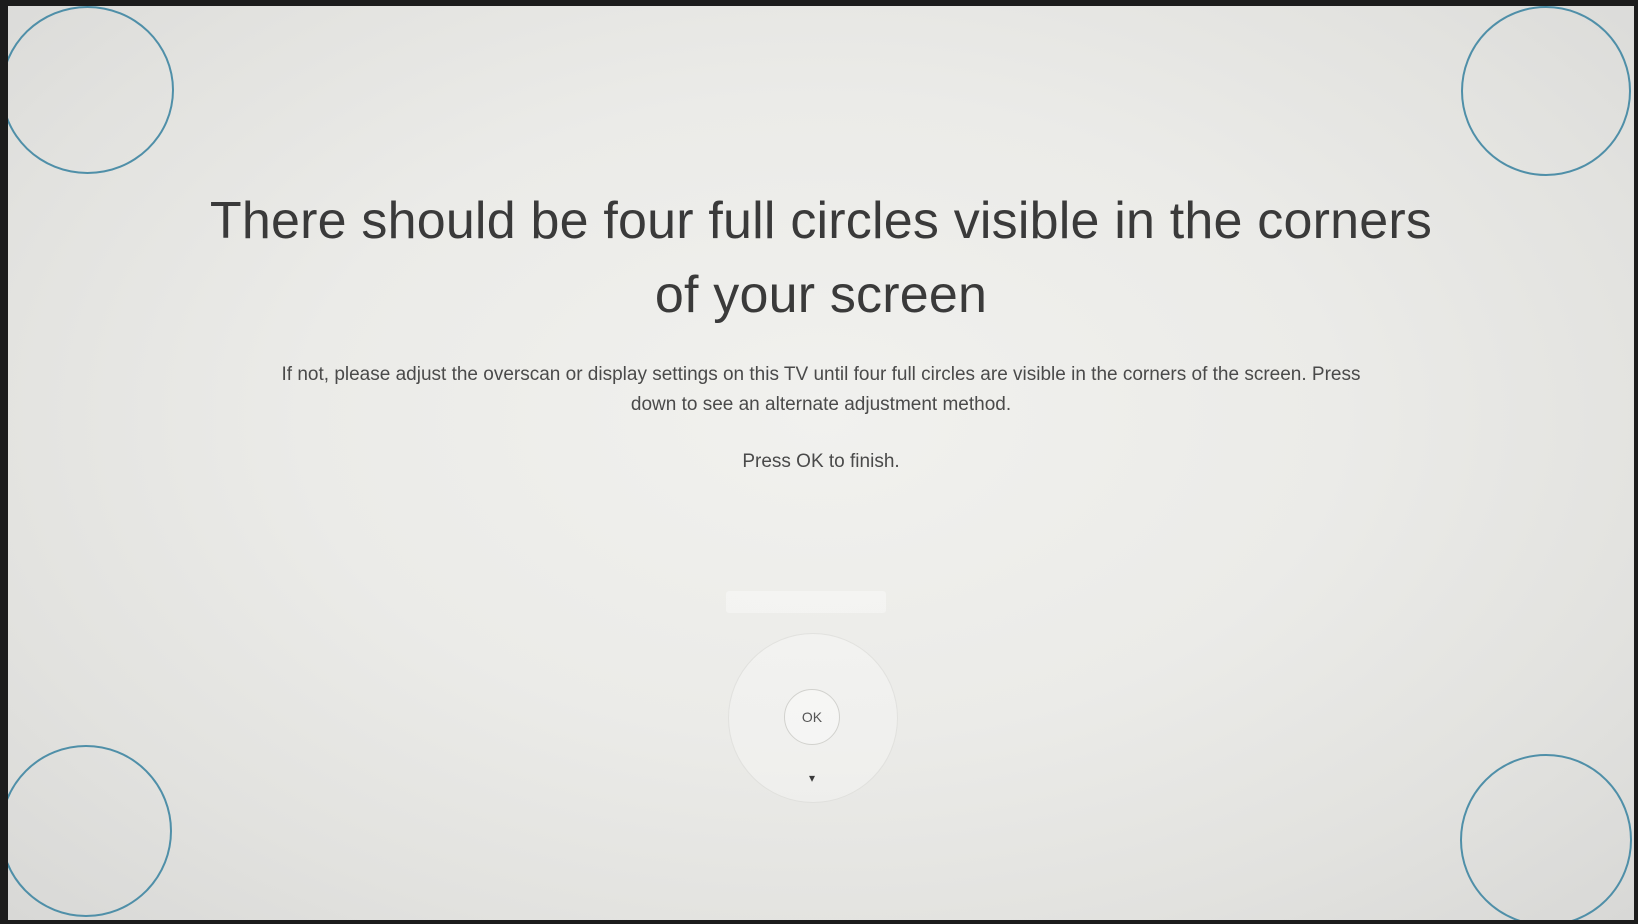 The height and width of the screenshot is (924, 1638). What do you see at coordinates (91, 90) in the screenshot?
I see `corner-circle-top-left` at bounding box center [91, 90].